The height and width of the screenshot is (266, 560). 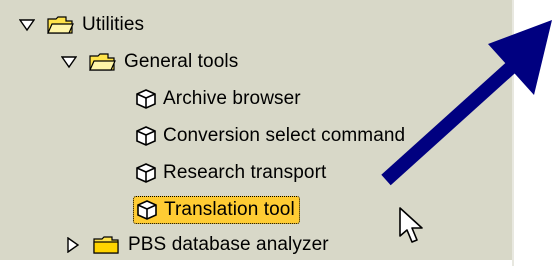 I want to click on closed-folder-icon, so click(x=106, y=245).